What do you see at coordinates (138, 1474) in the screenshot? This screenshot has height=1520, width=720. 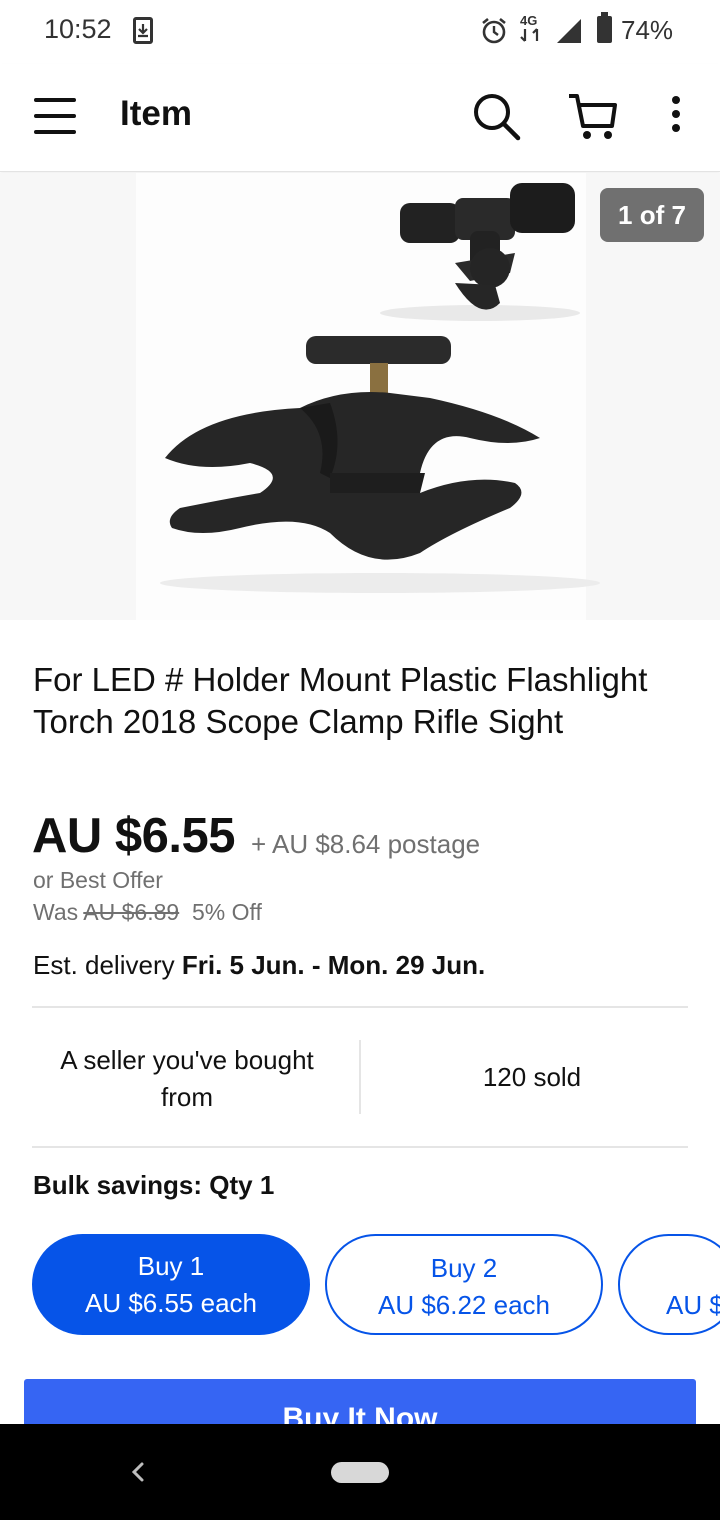 I see `back-icon` at bounding box center [138, 1474].